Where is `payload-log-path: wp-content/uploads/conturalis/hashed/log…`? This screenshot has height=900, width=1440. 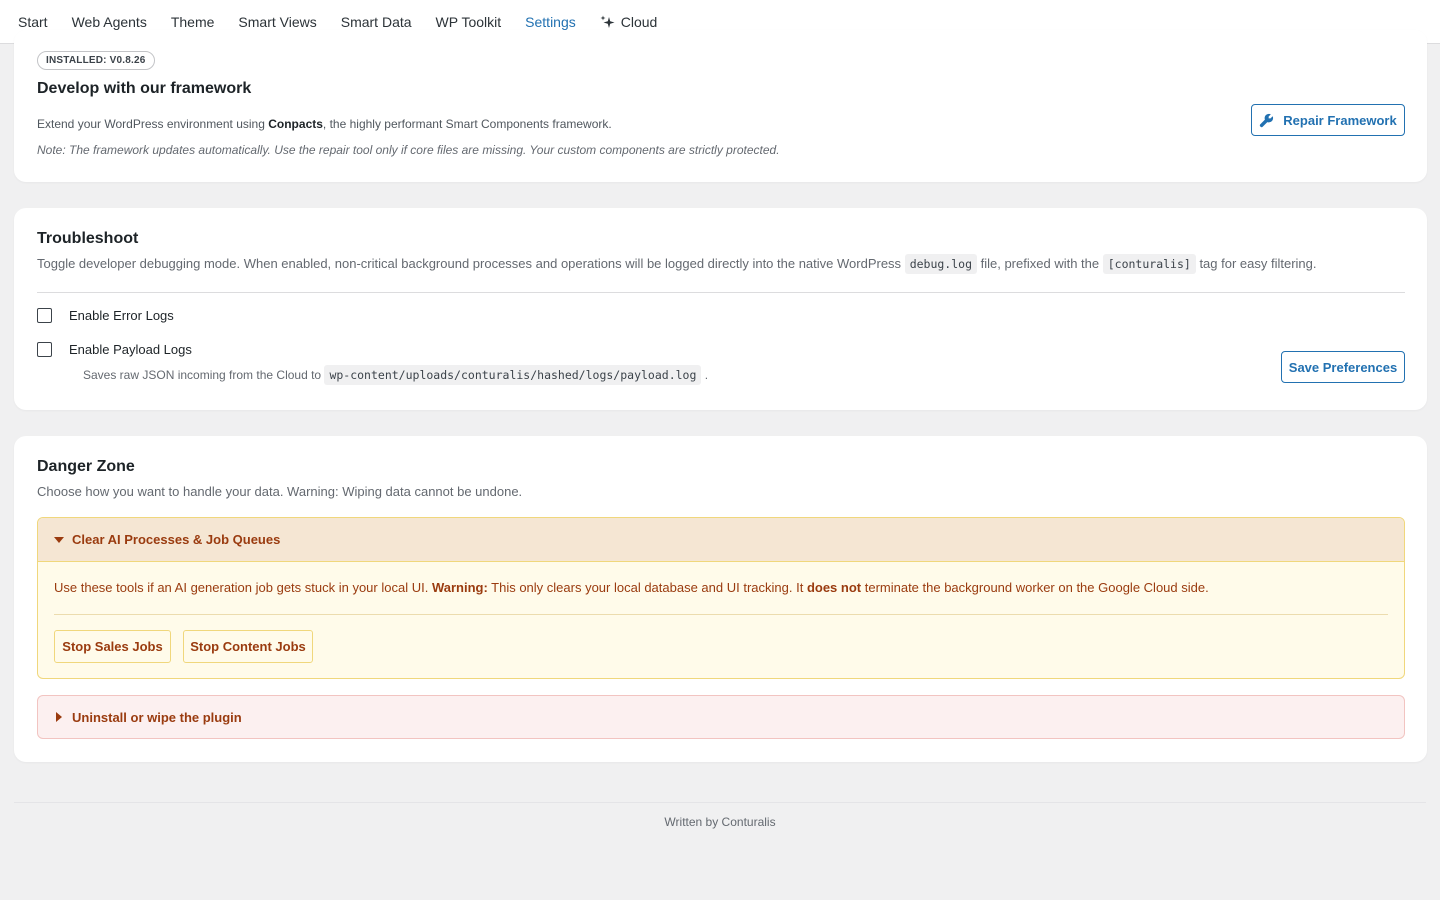 payload-log-path: wp-content/uploads/conturalis/hashed/log… is located at coordinates (513, 375).